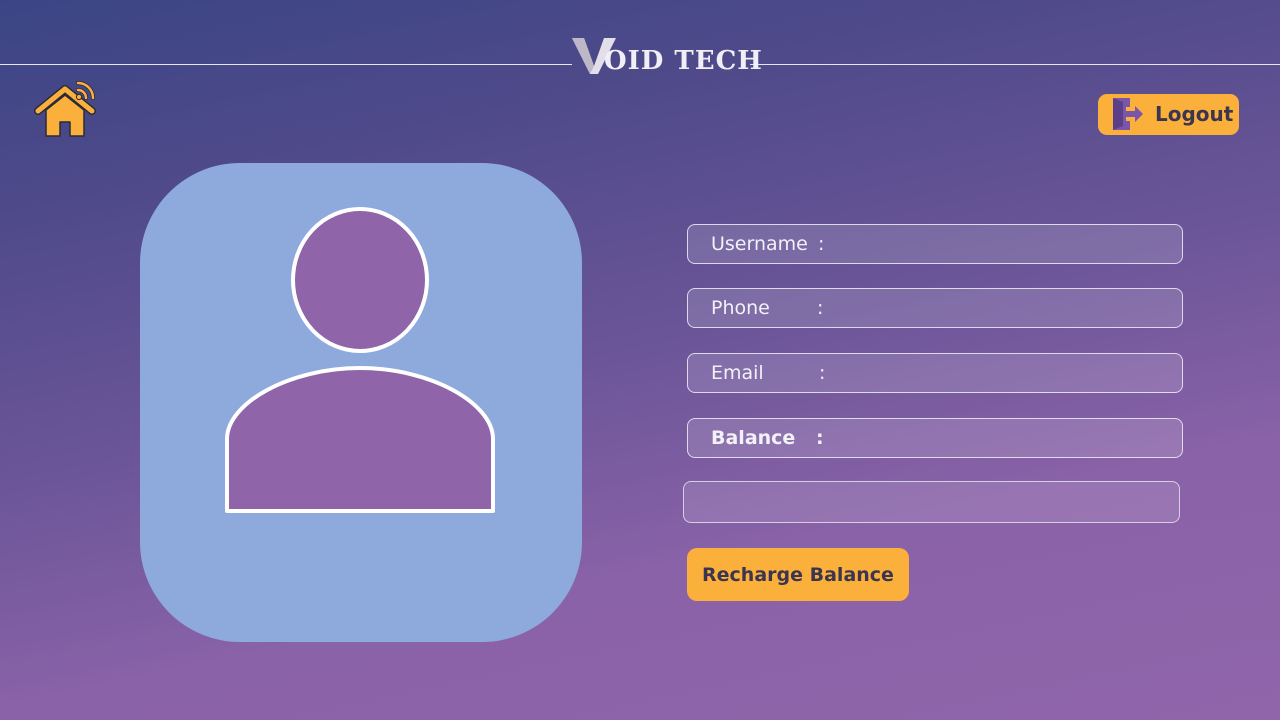  What do you see at coordinates (1128, 114) in the screenshot?
I see `exit-door-icon` at bounding box center [1128, 114].